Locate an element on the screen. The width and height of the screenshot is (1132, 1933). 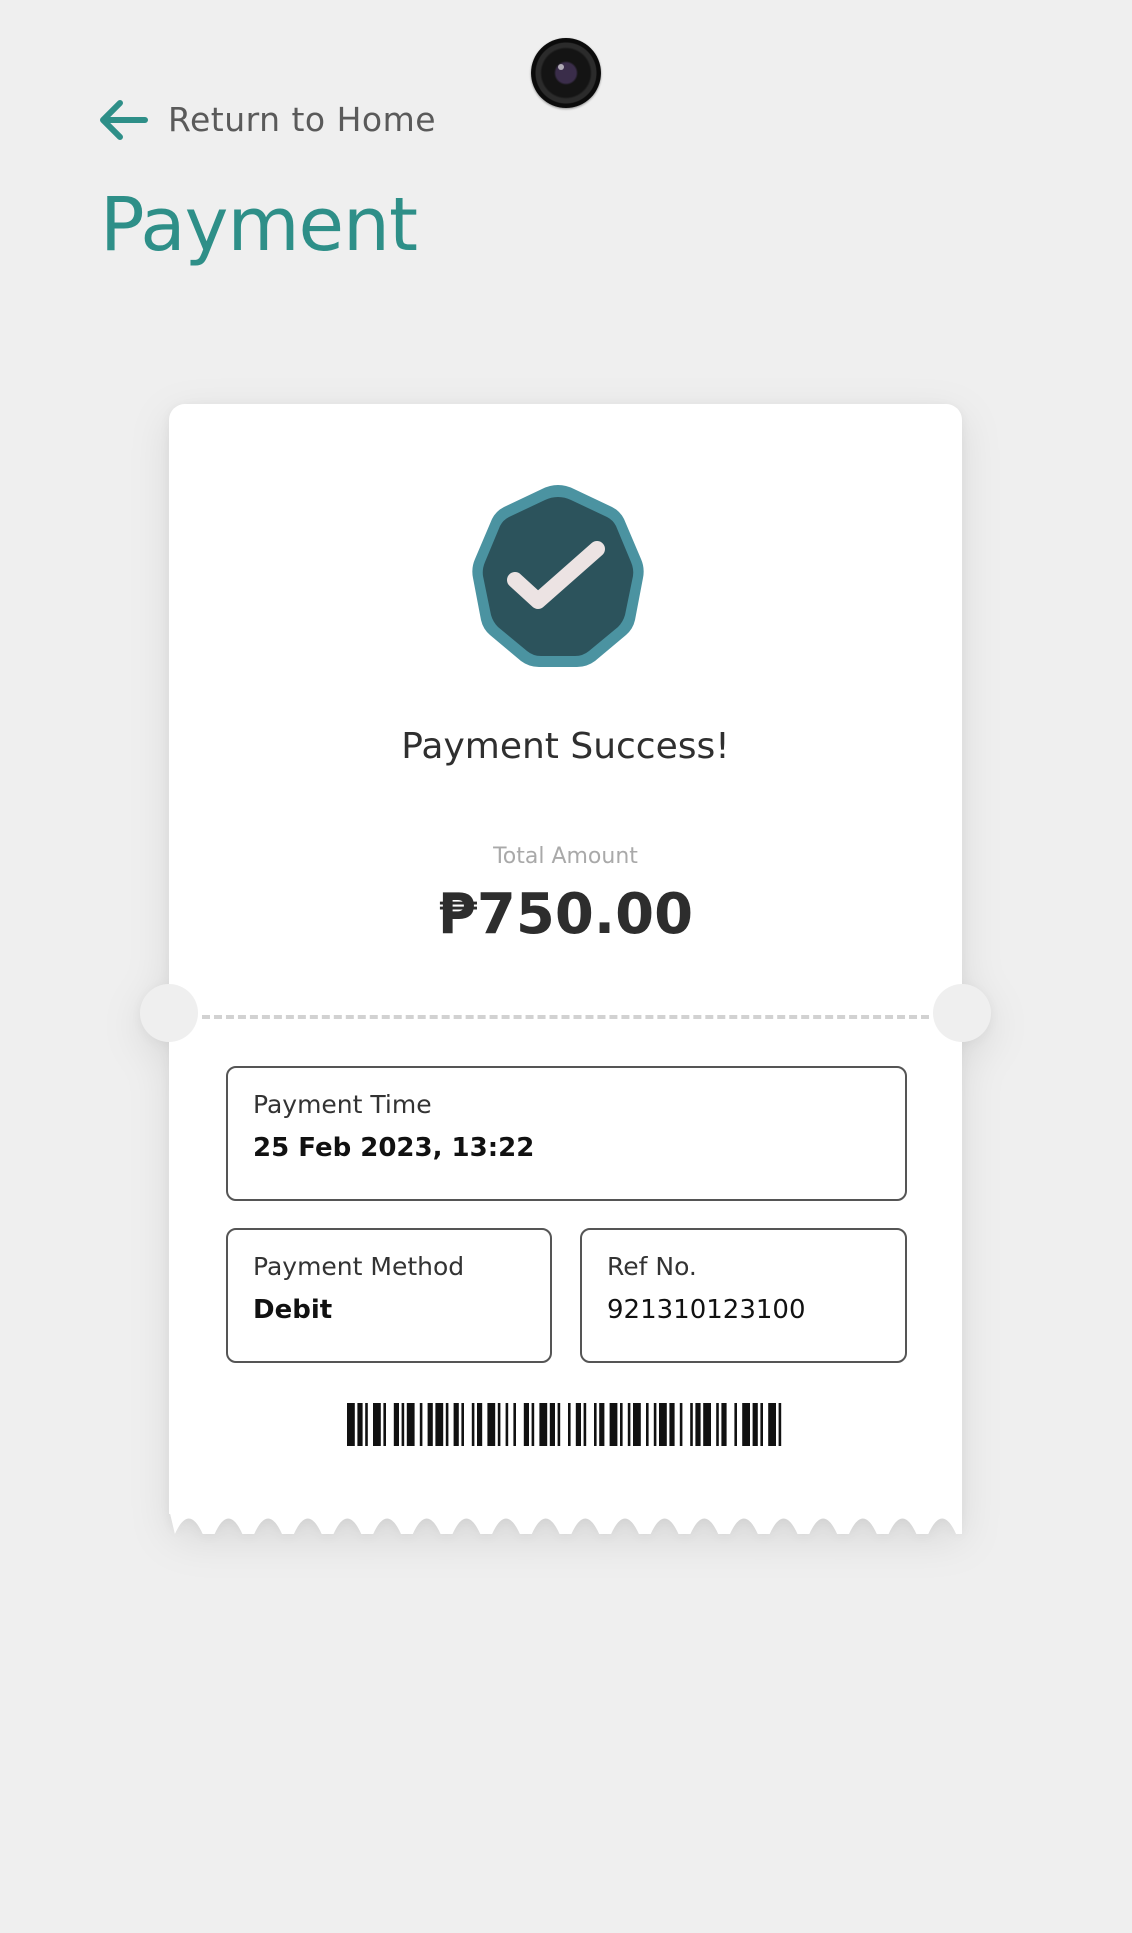
check-badge-icon is located at coordinates (558, 576).